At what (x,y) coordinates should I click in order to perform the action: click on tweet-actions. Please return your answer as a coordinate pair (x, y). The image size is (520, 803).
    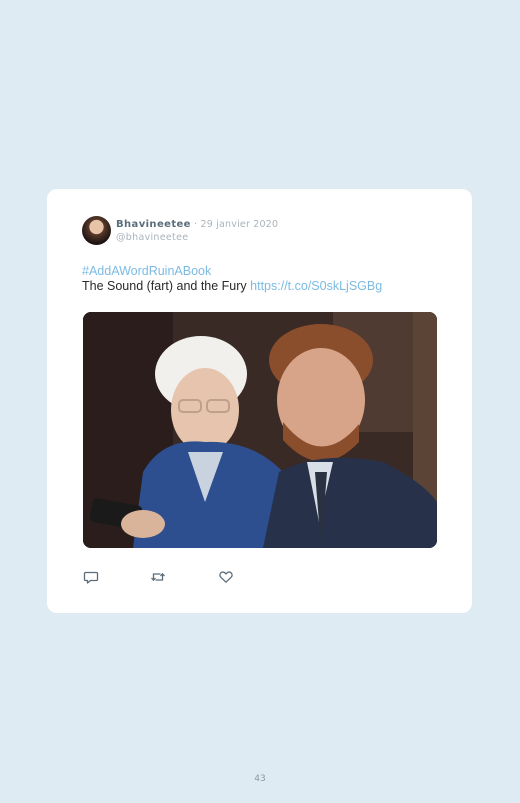
    Looking at the image, I should click on (183, 577).